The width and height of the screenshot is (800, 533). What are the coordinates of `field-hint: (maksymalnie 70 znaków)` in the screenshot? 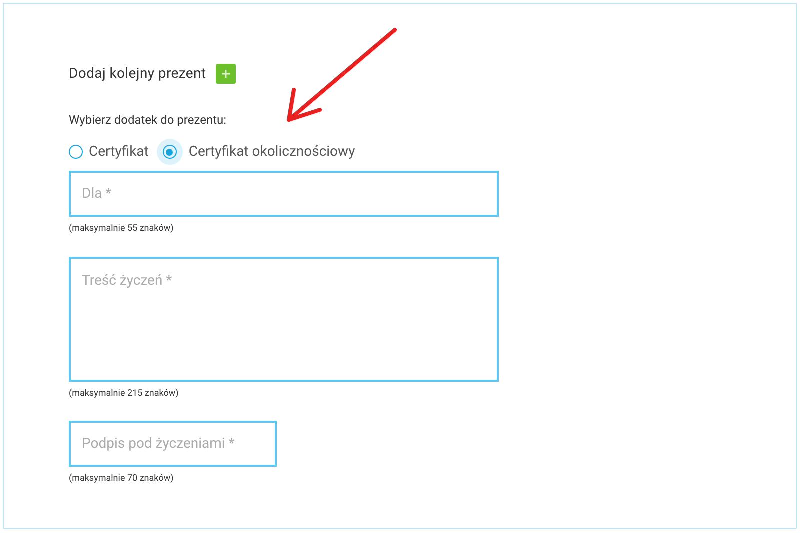 It's located at (122, 479).